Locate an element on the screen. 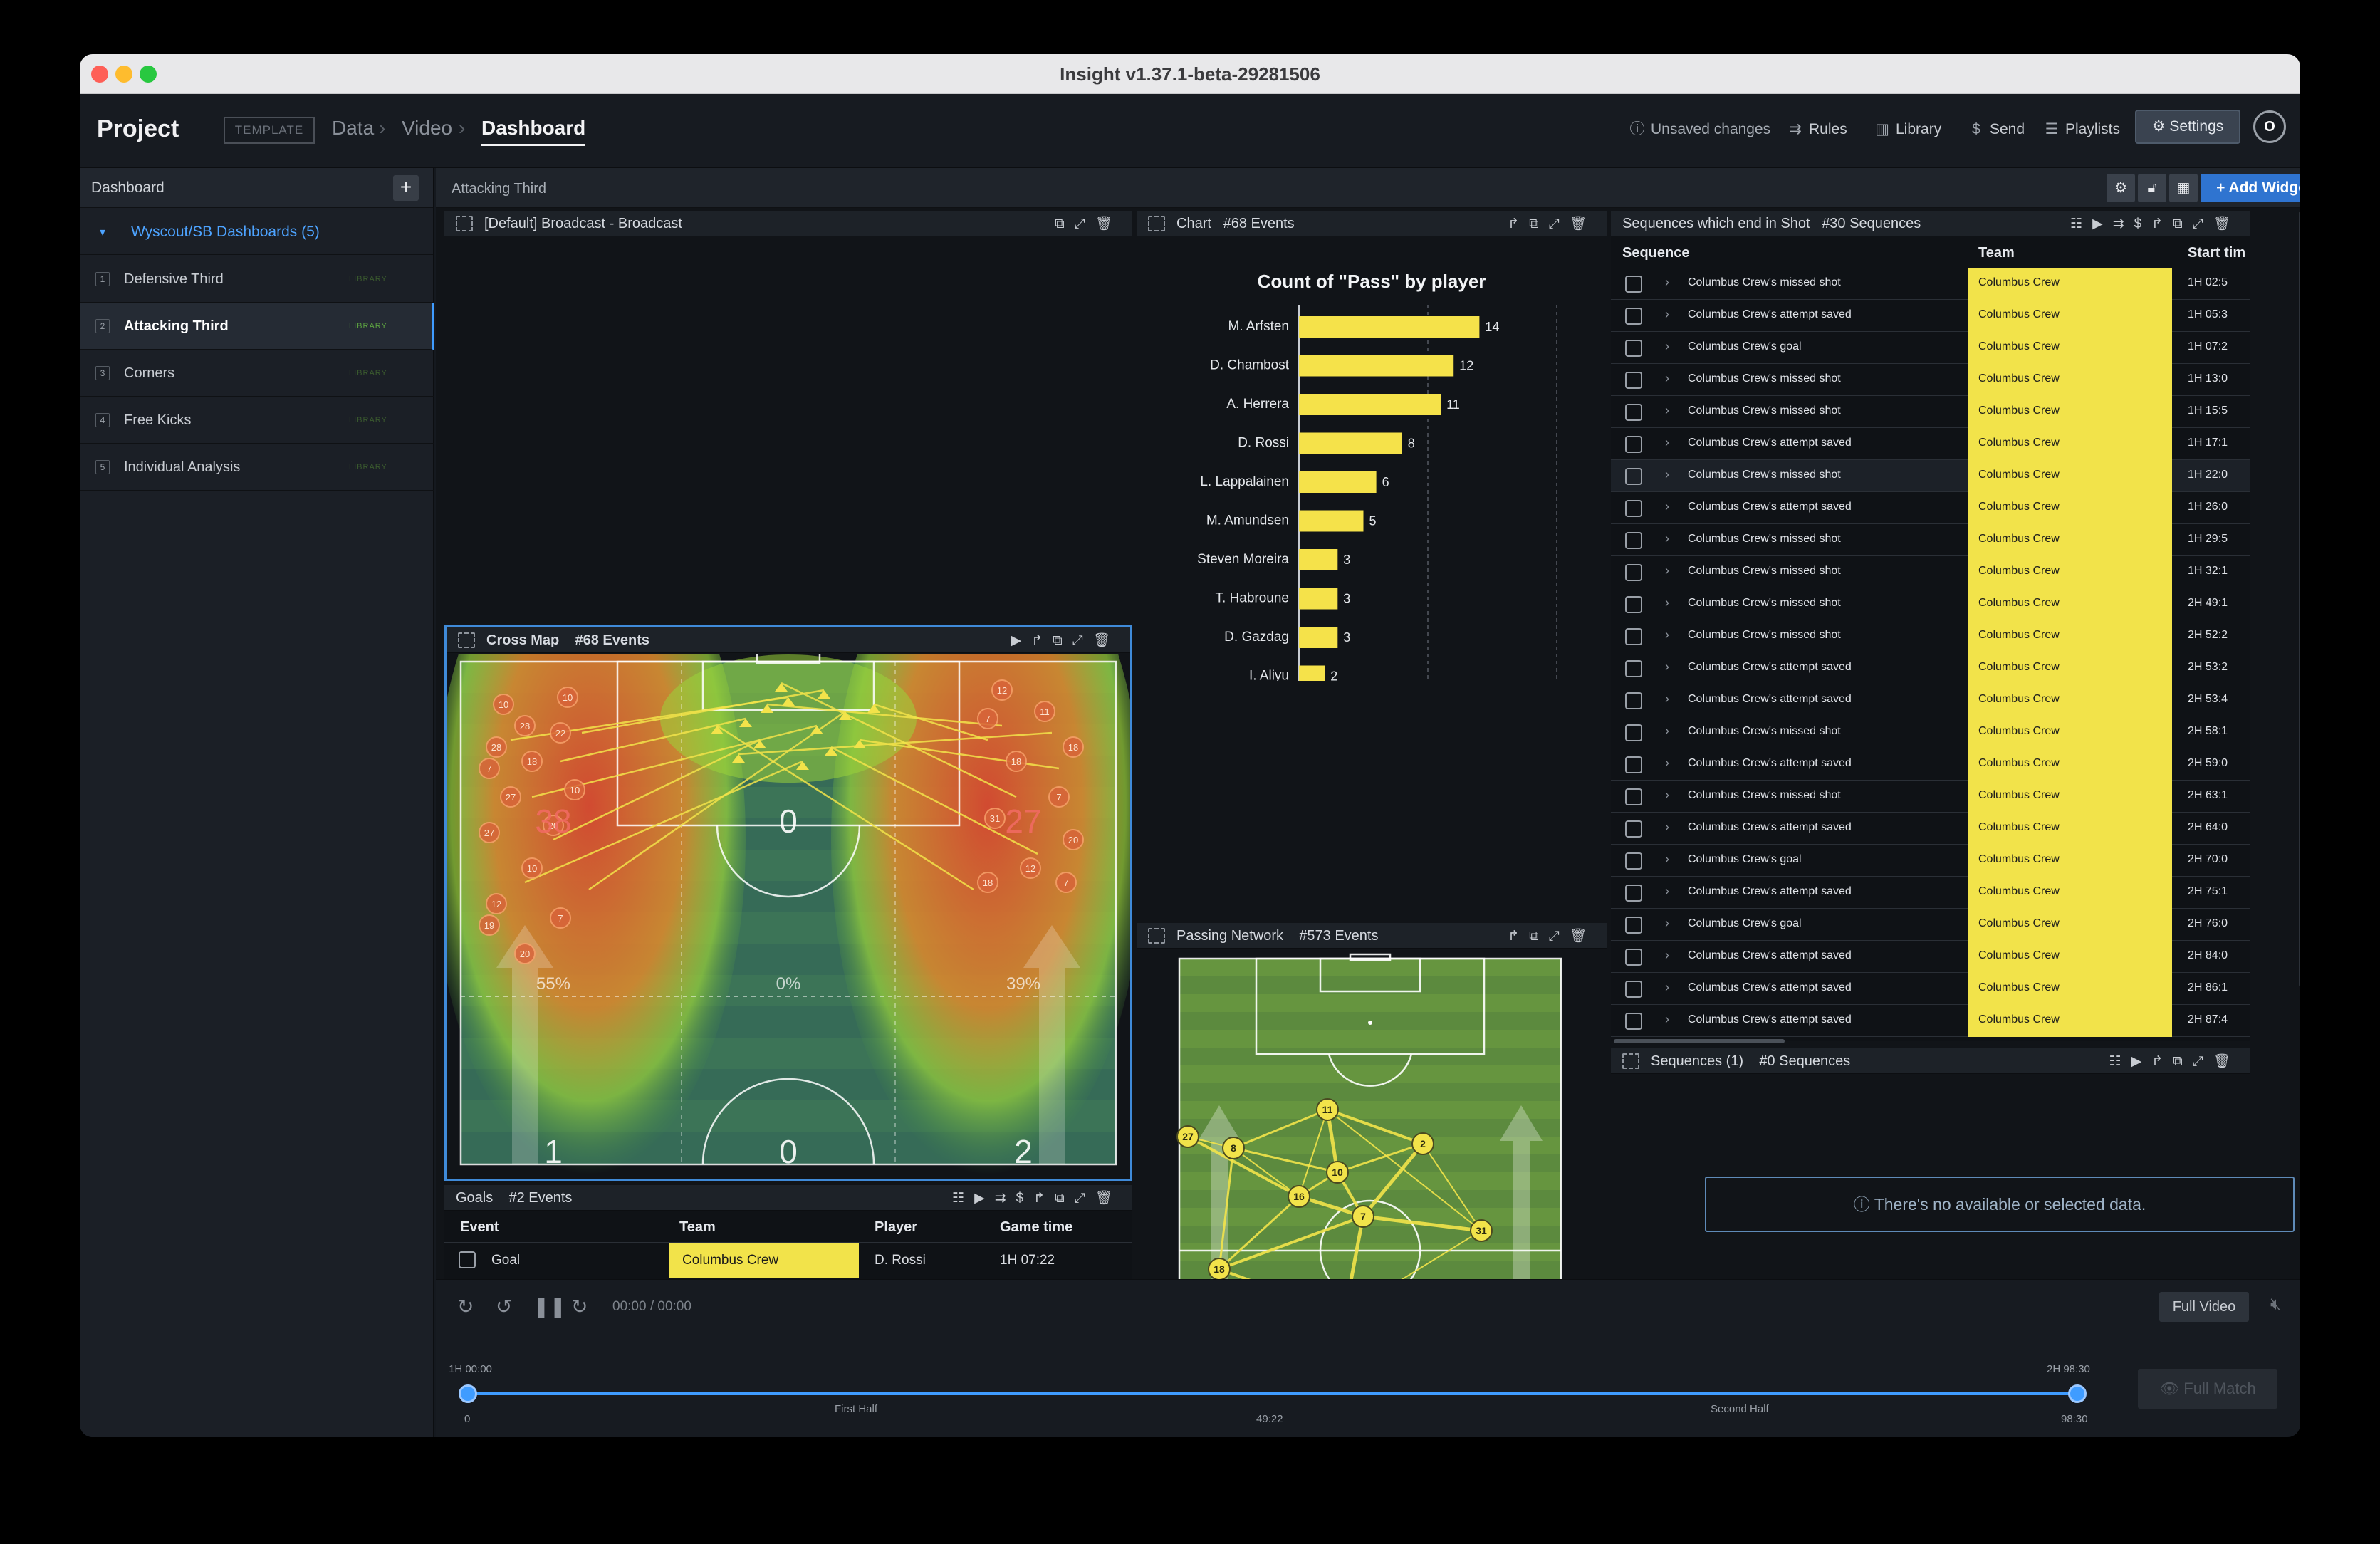 This screenshot has width=2380, height=1544. column-header-start-time: Start time is located at coordinates (2216, 252).